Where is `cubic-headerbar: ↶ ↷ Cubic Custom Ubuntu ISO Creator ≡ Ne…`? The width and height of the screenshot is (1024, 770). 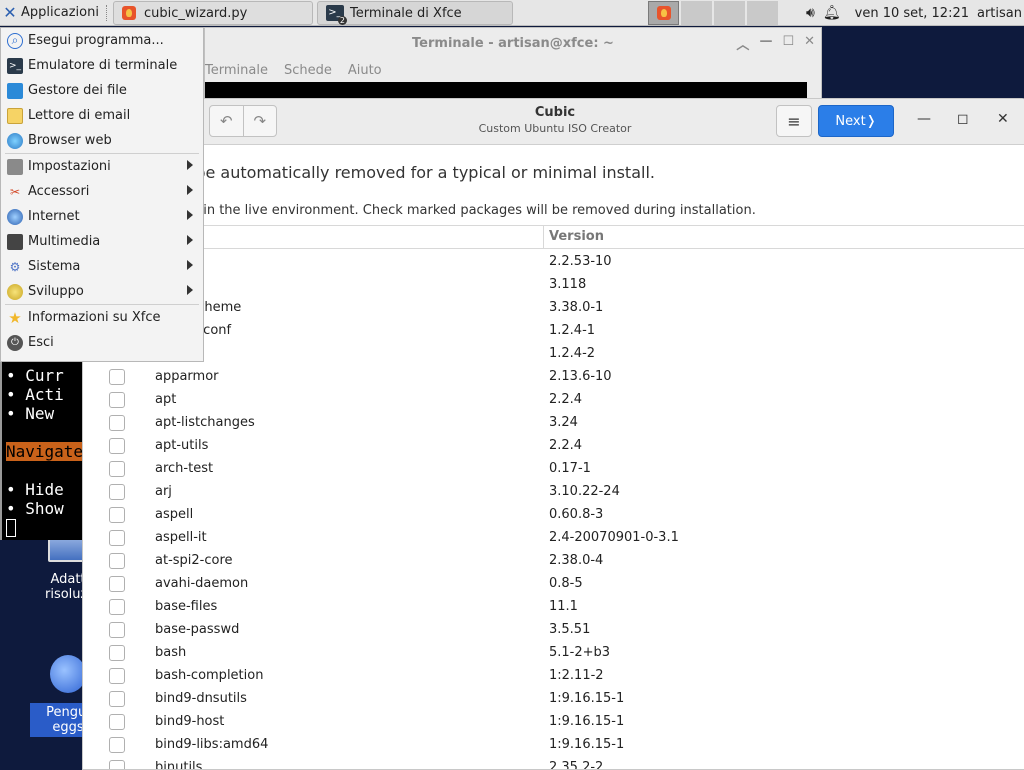
cubic-headerbar: ↶ ↷ Cubic Custom Ubuntu ISO Creator ≡ Ne… is located at coordinates (553, 122).